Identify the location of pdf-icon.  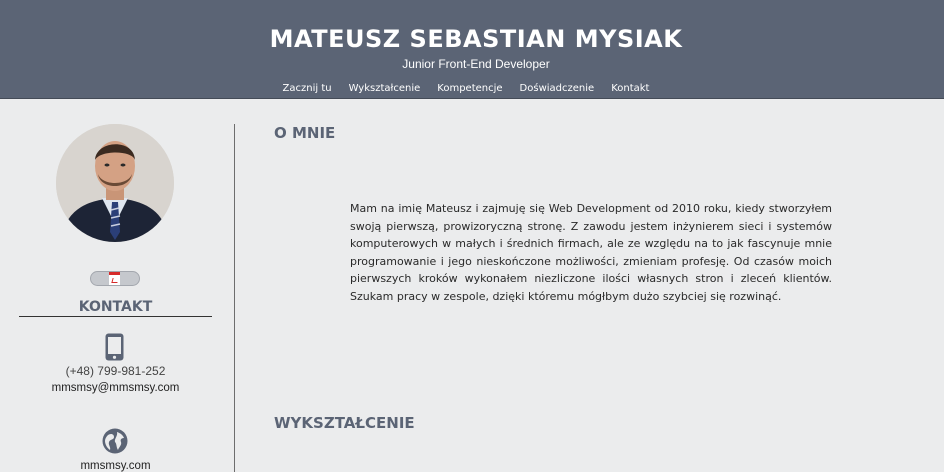
(114, 278).